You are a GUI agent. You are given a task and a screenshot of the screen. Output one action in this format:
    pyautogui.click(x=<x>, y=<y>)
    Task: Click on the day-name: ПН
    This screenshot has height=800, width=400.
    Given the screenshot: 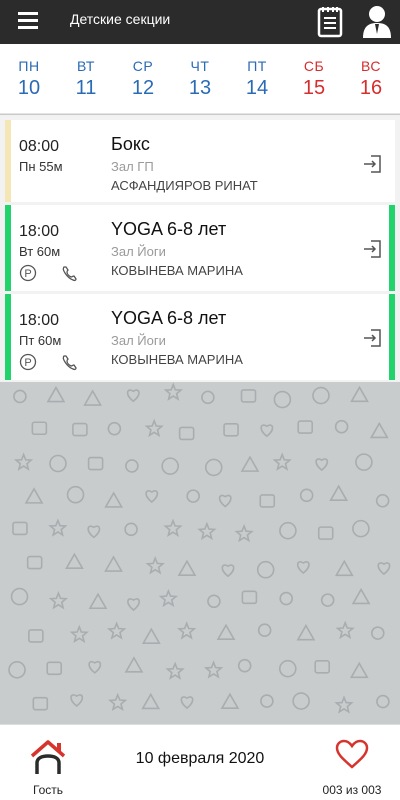 What is the action you would take?
    pyautogui.click(x=29, y=66)
    